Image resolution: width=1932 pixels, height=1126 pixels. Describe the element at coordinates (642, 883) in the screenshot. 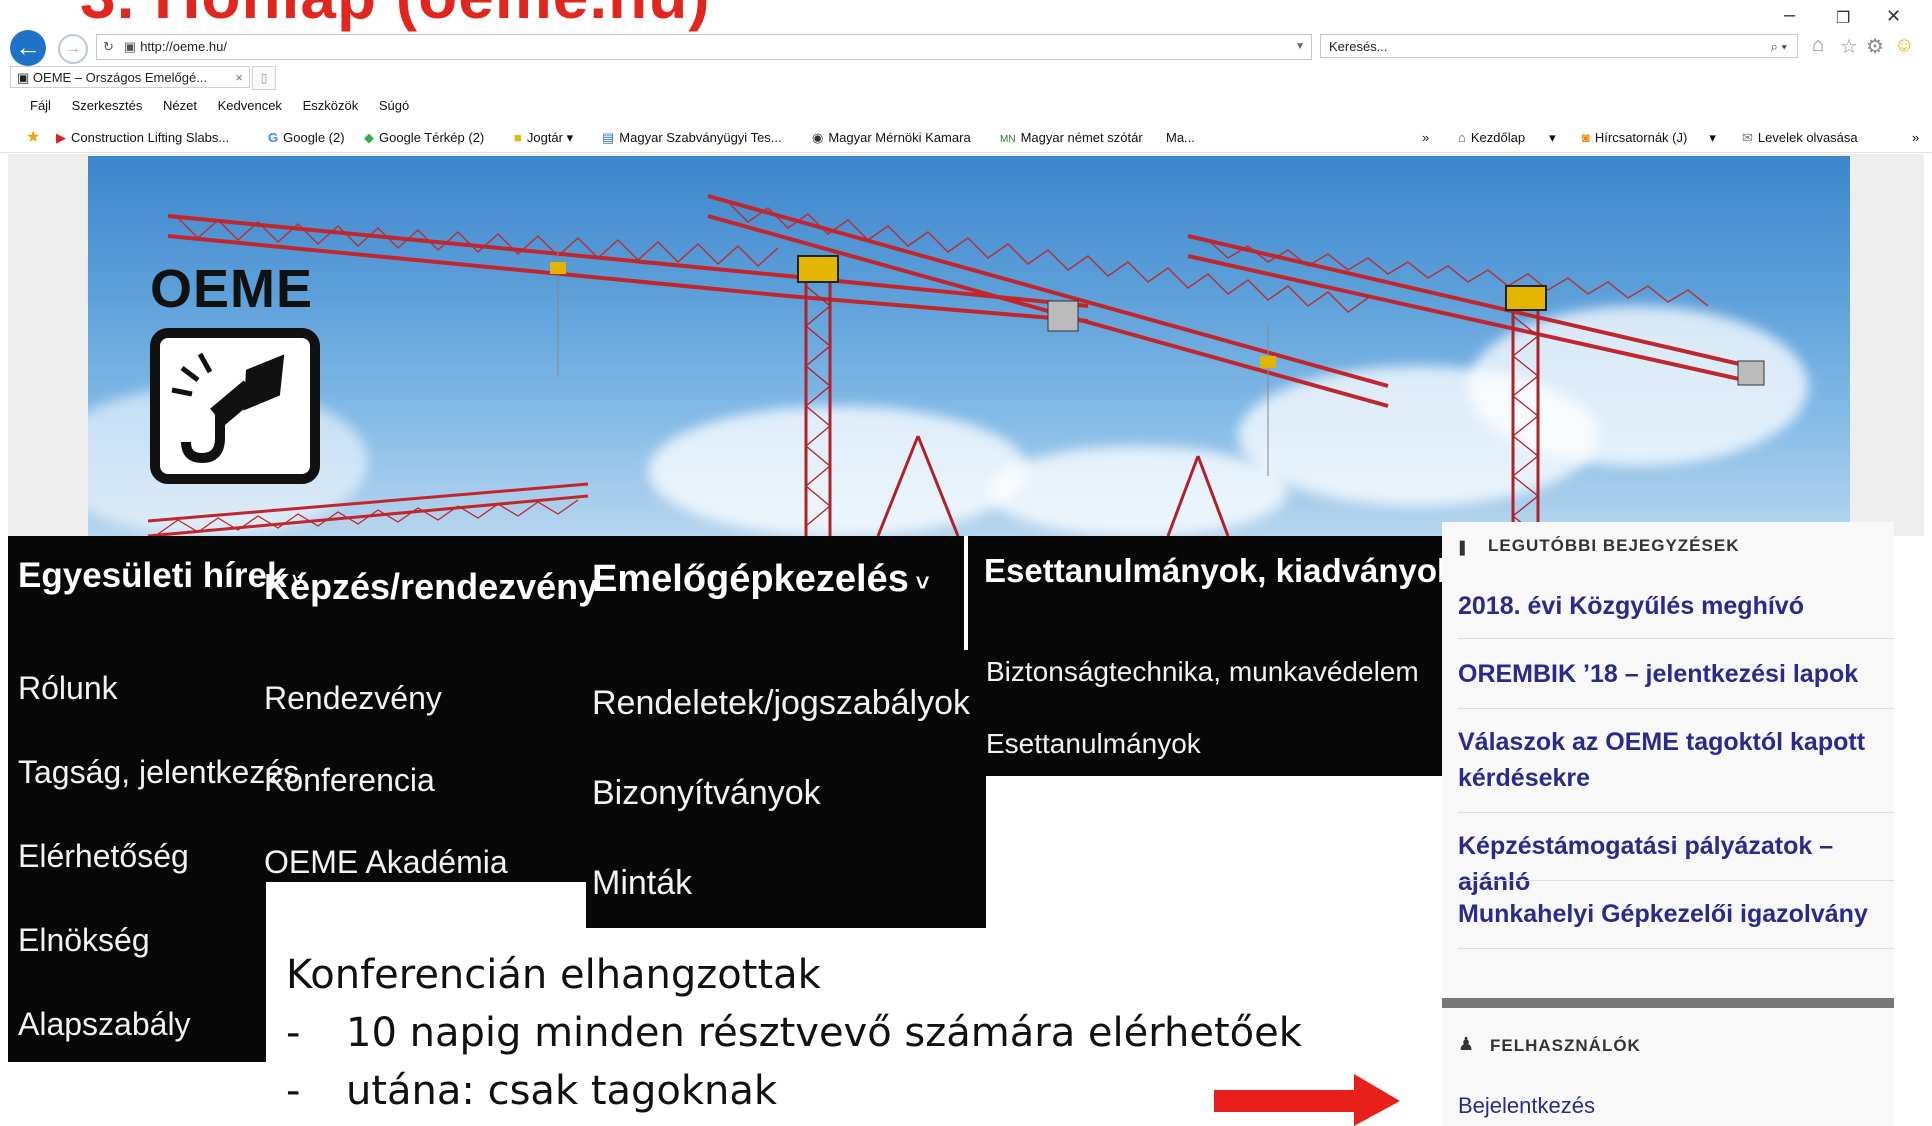

I see `menu-item-mintak: Minták` at that location.